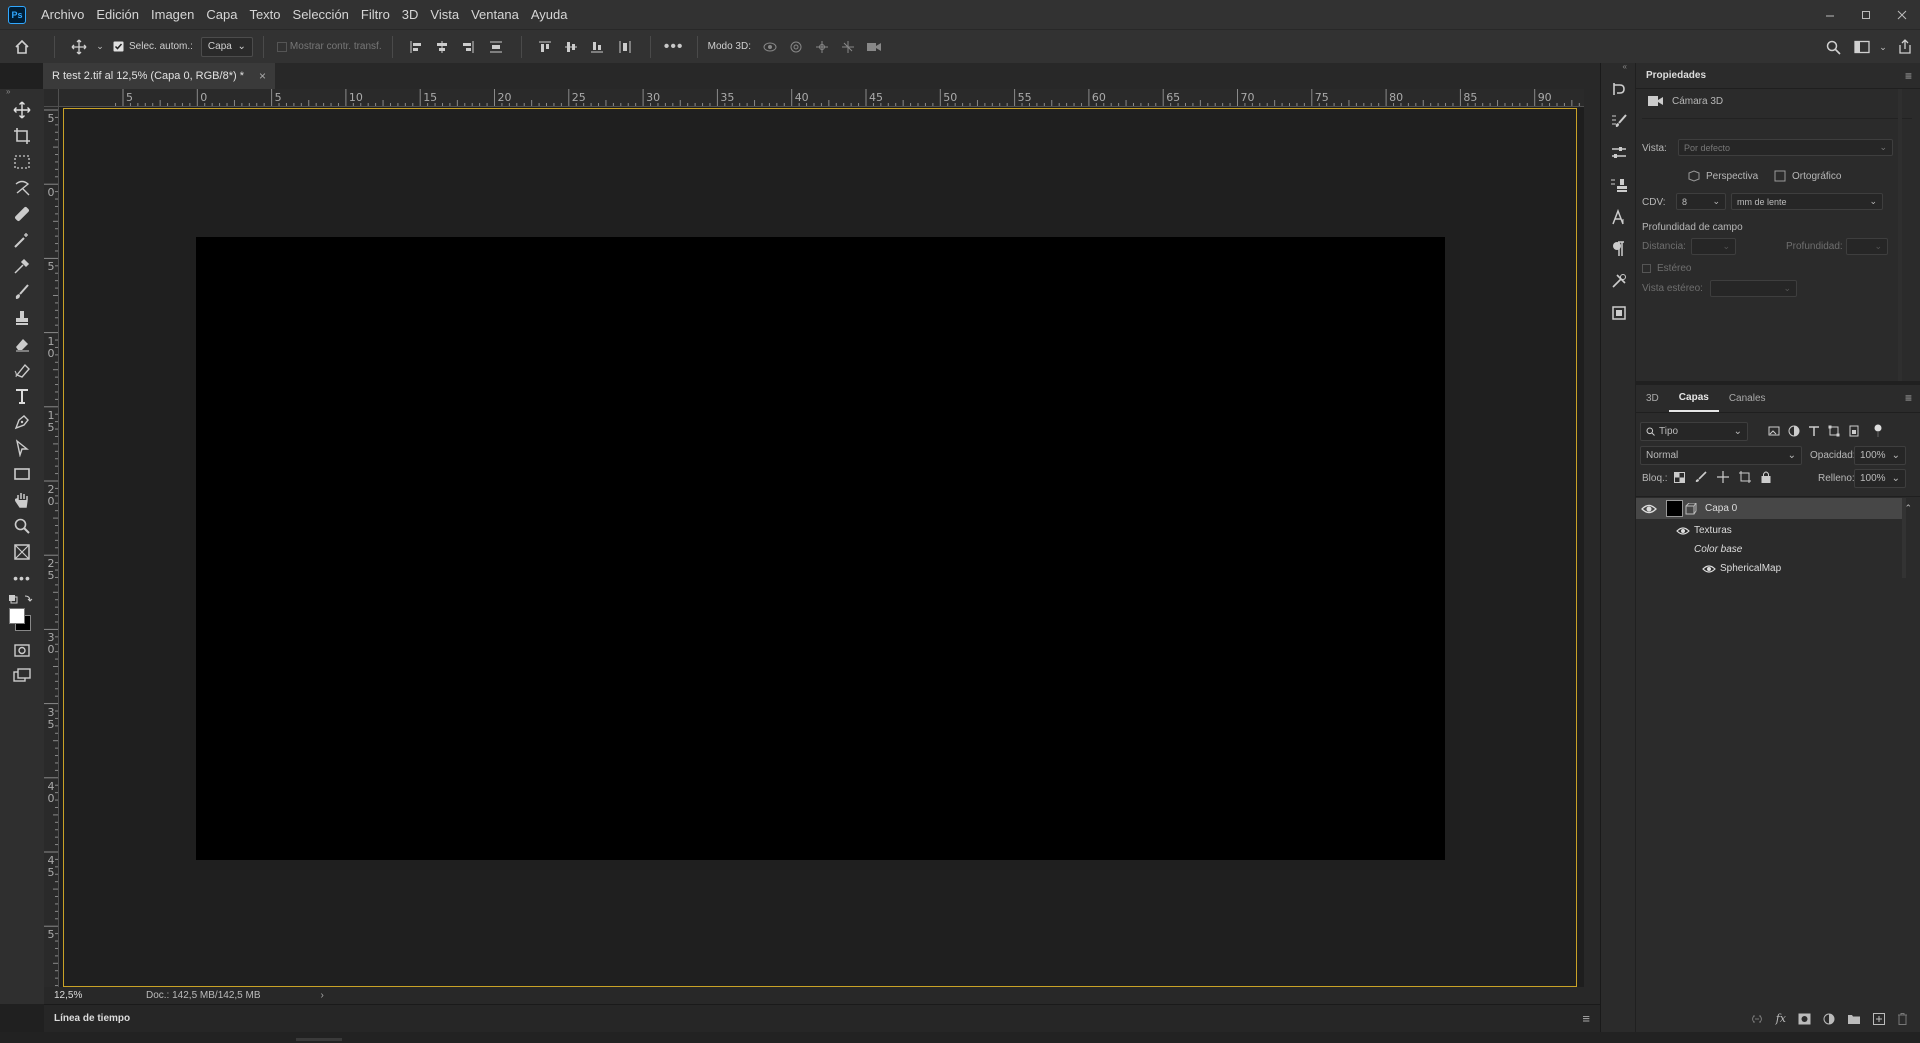 This screenshot has width=1920, height=1043. Describe the element at coordinates (625, 47) in the screenshot. I see `distribute-horizontal-icon` at that location.